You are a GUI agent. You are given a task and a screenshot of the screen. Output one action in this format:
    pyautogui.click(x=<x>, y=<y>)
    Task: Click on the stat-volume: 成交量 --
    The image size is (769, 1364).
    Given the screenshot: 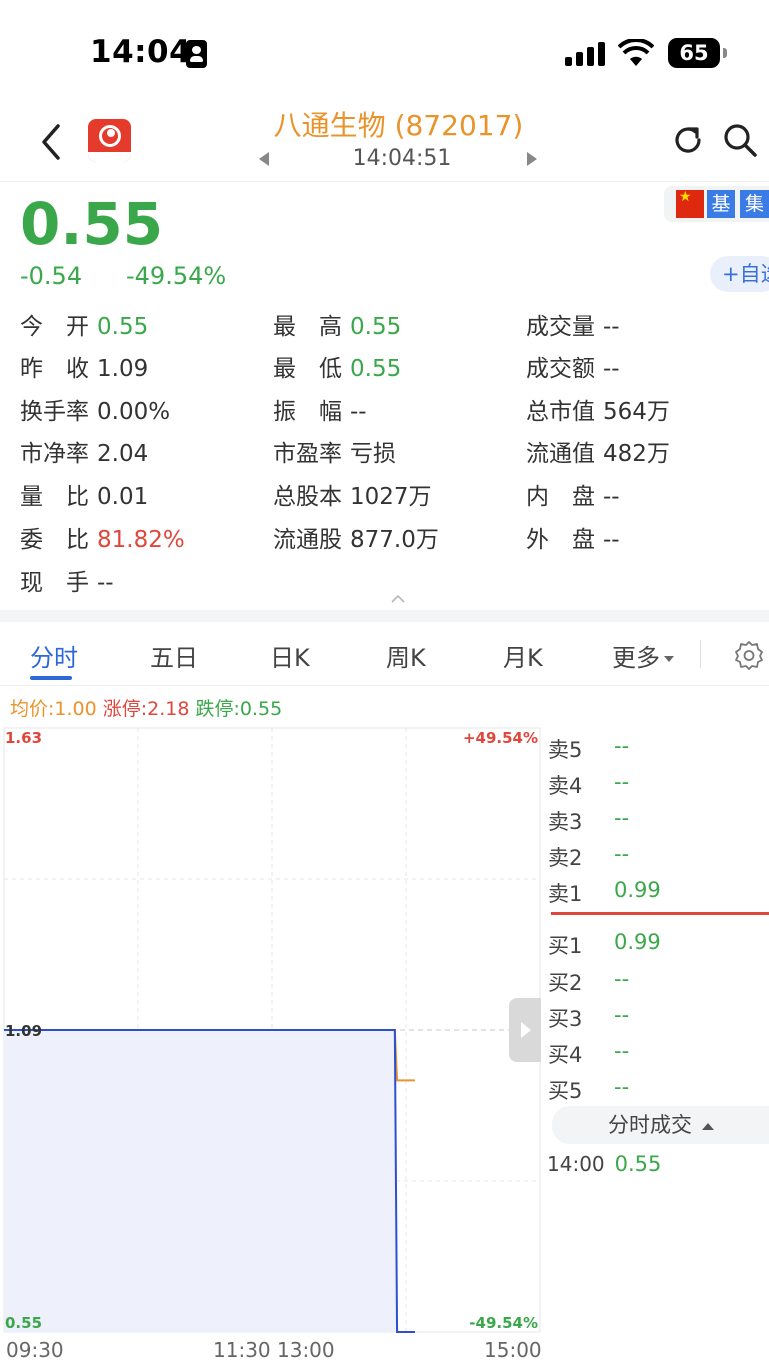 What is the action you would take?
    pyautogui.click(x=573, y=327)
    